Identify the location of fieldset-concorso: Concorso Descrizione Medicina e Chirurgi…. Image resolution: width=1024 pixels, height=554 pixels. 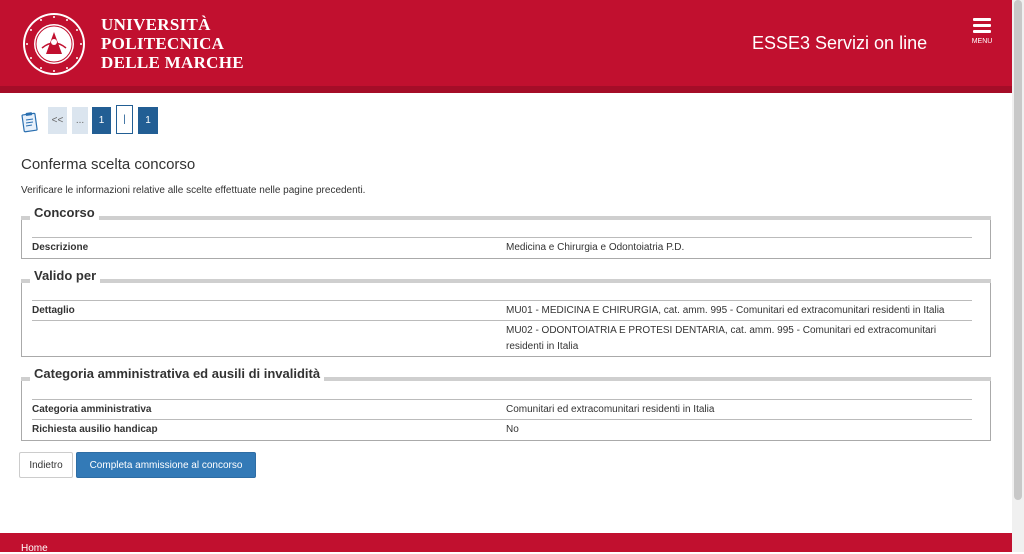
(506, 232).